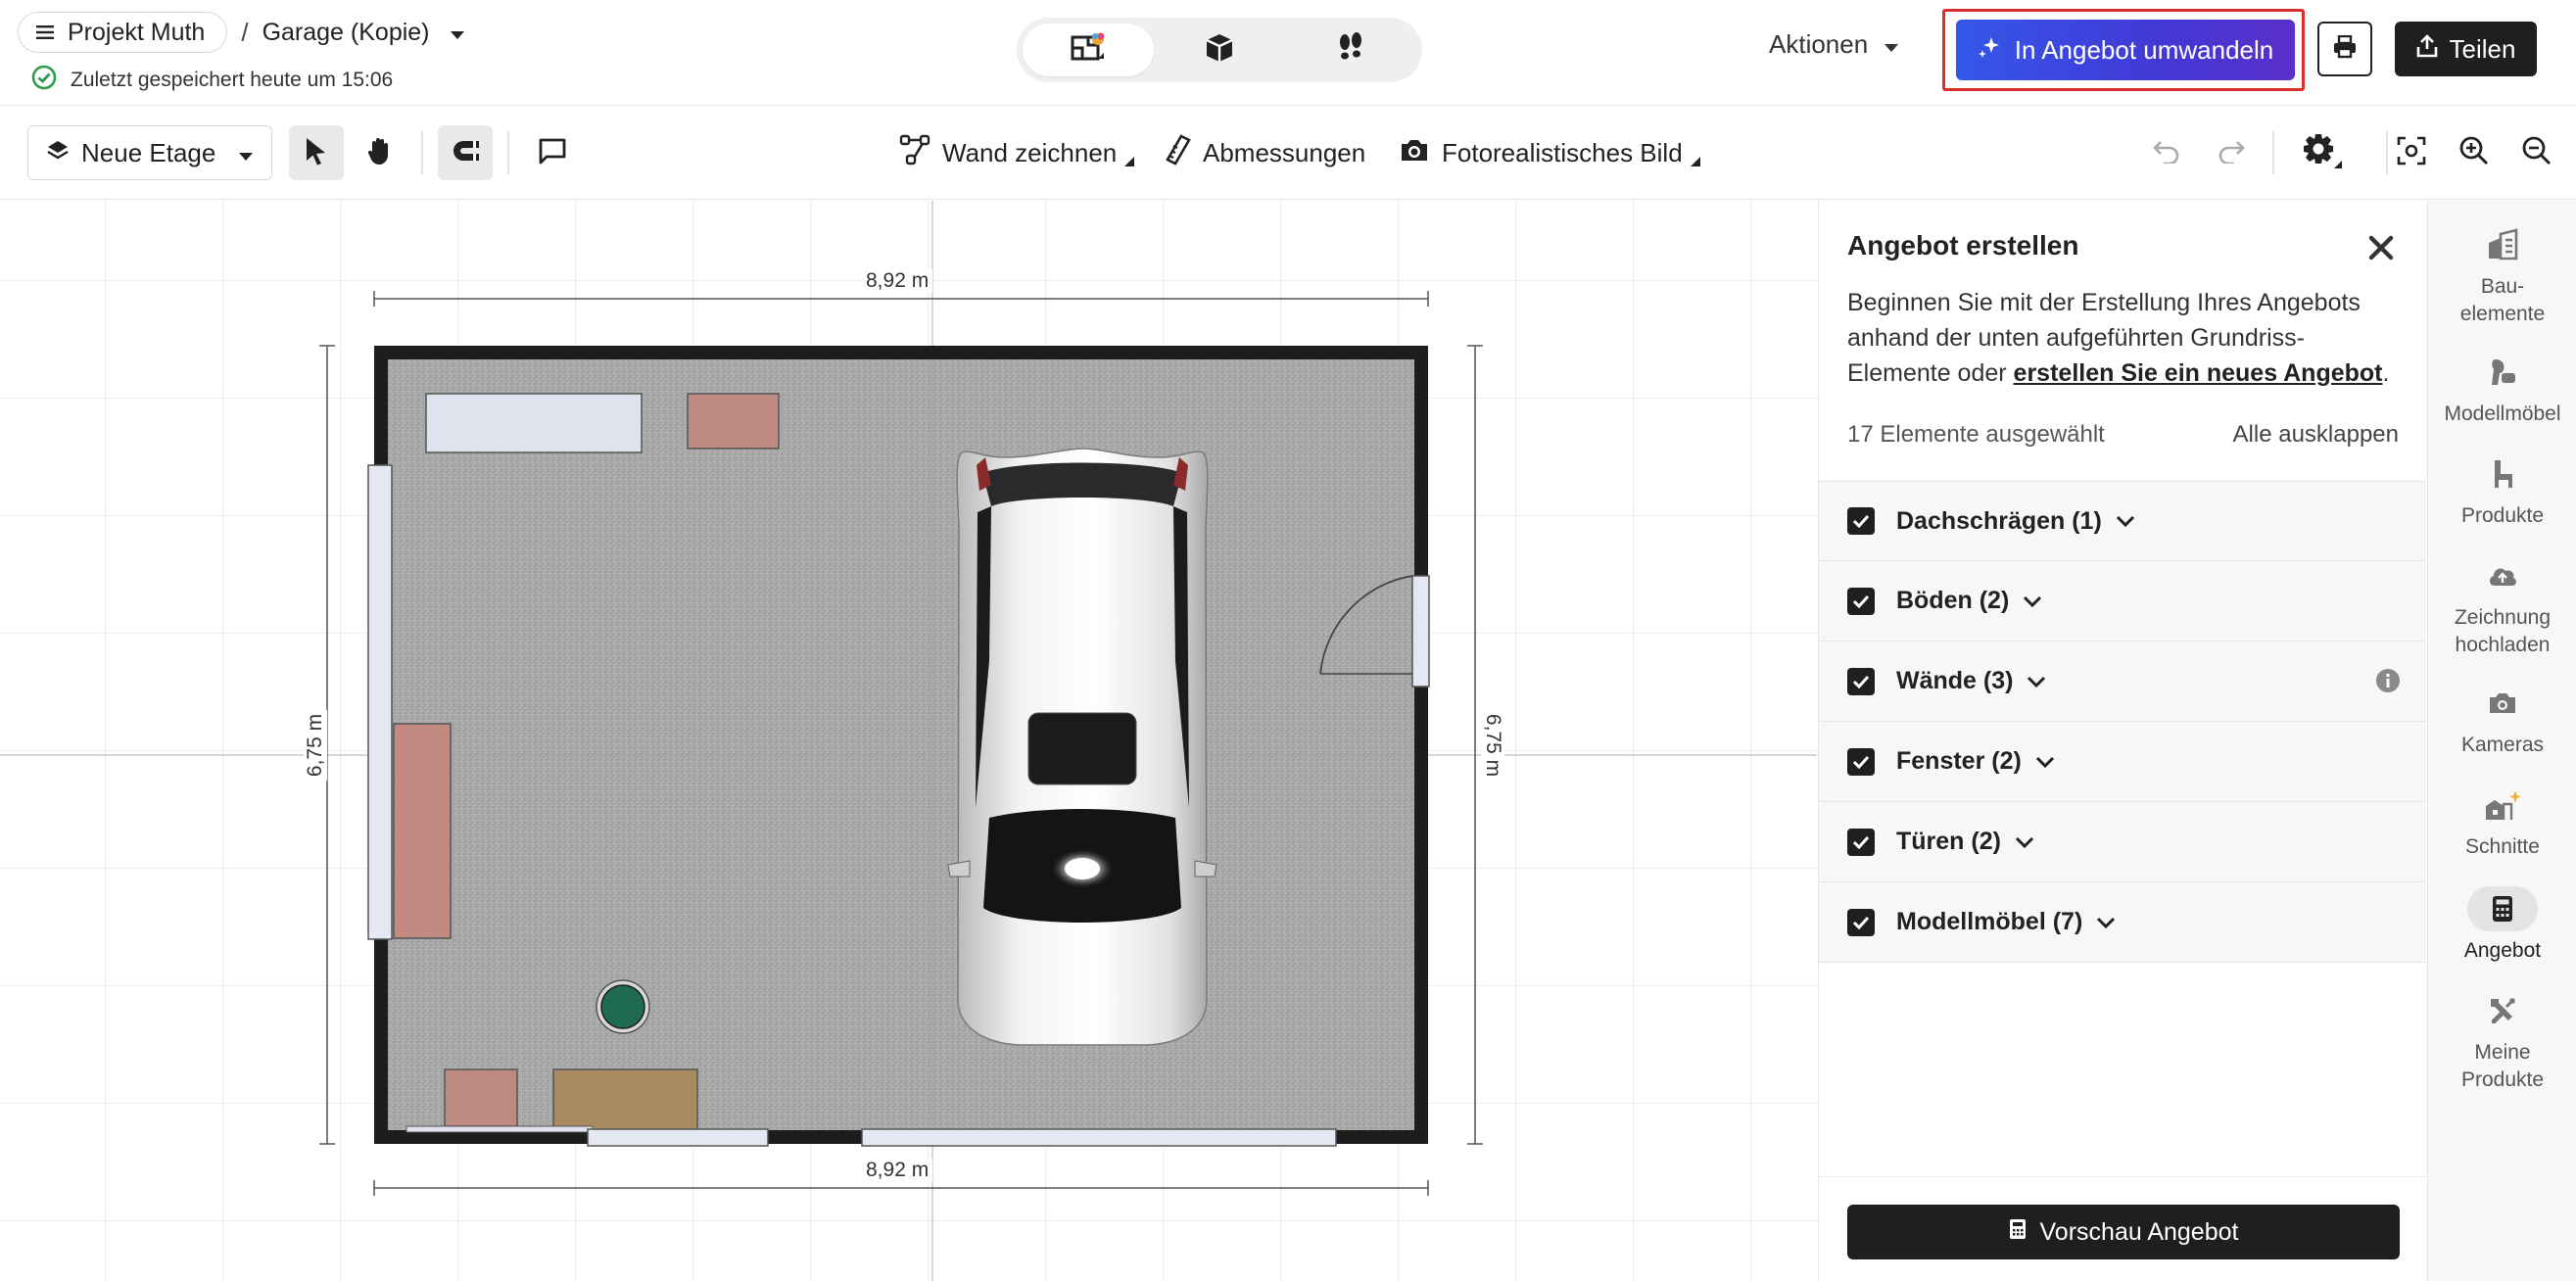  What do you see at coordinates (2427, 49) in the screenshot?
I see `share-upload-icon` at bounding box center [2427, 49].